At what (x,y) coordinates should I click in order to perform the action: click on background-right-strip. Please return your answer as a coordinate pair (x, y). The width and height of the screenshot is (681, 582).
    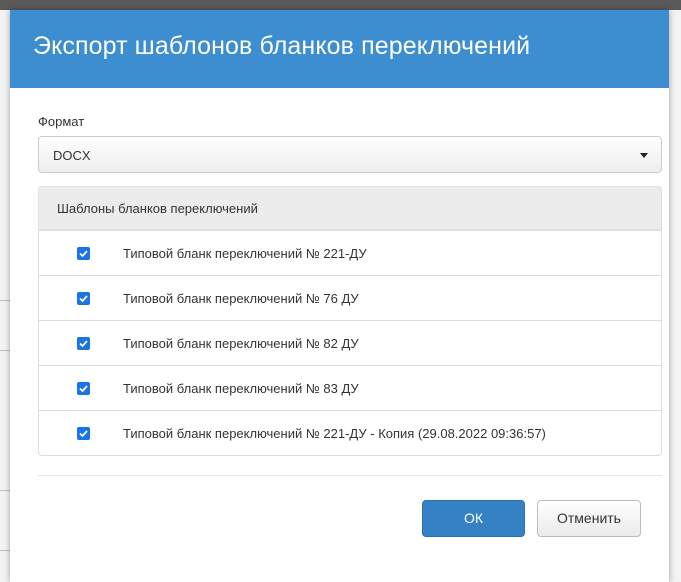
    Looking at the image, I should click on (675, 296).